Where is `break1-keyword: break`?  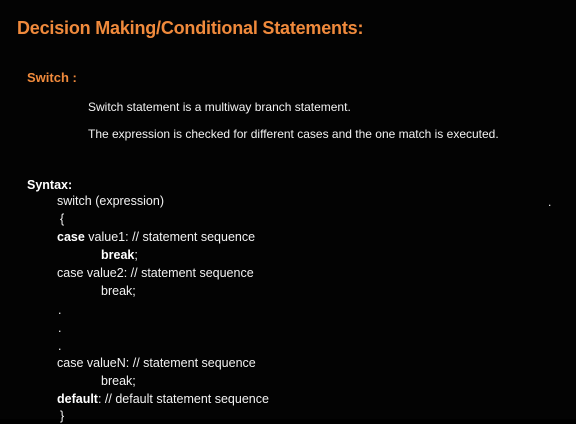 break1-keyword: break is located at coordinates (118, 255).